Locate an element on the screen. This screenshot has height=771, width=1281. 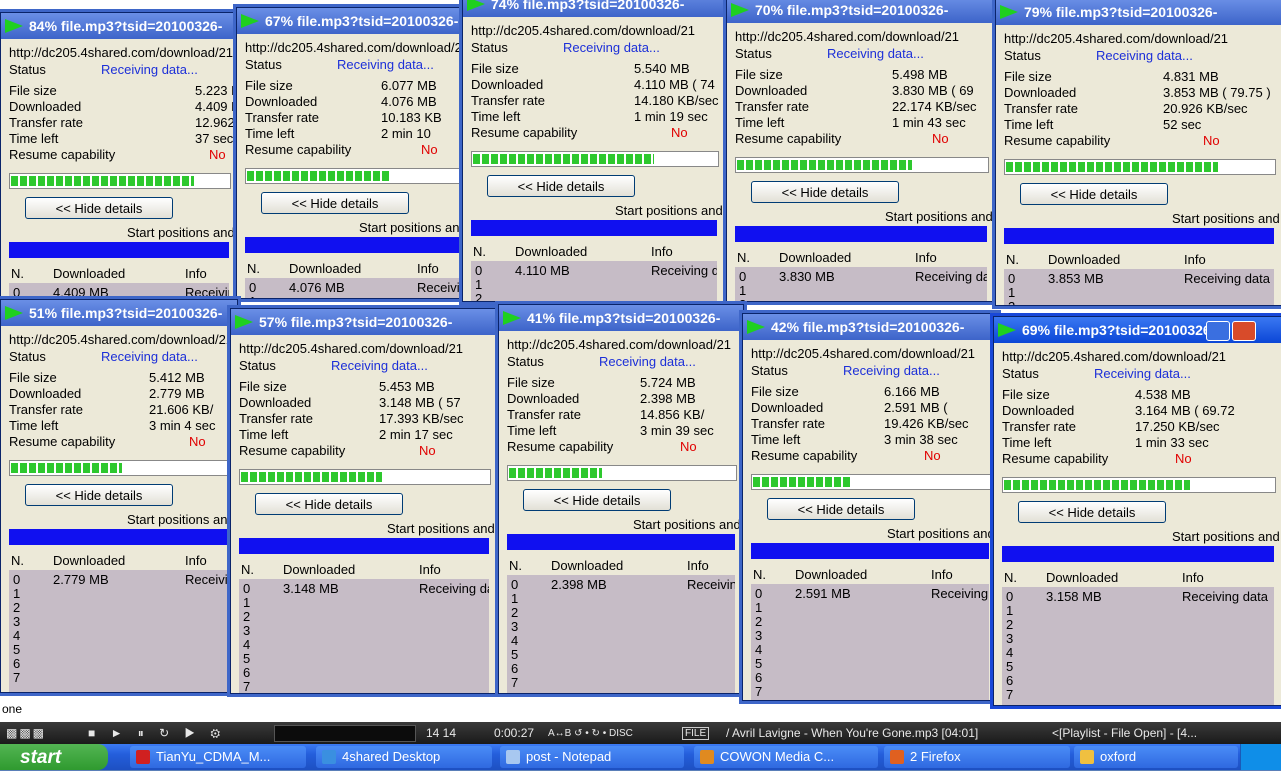
taskbar-button-label: 4shared Desktop is located at coordinates (391, 756).